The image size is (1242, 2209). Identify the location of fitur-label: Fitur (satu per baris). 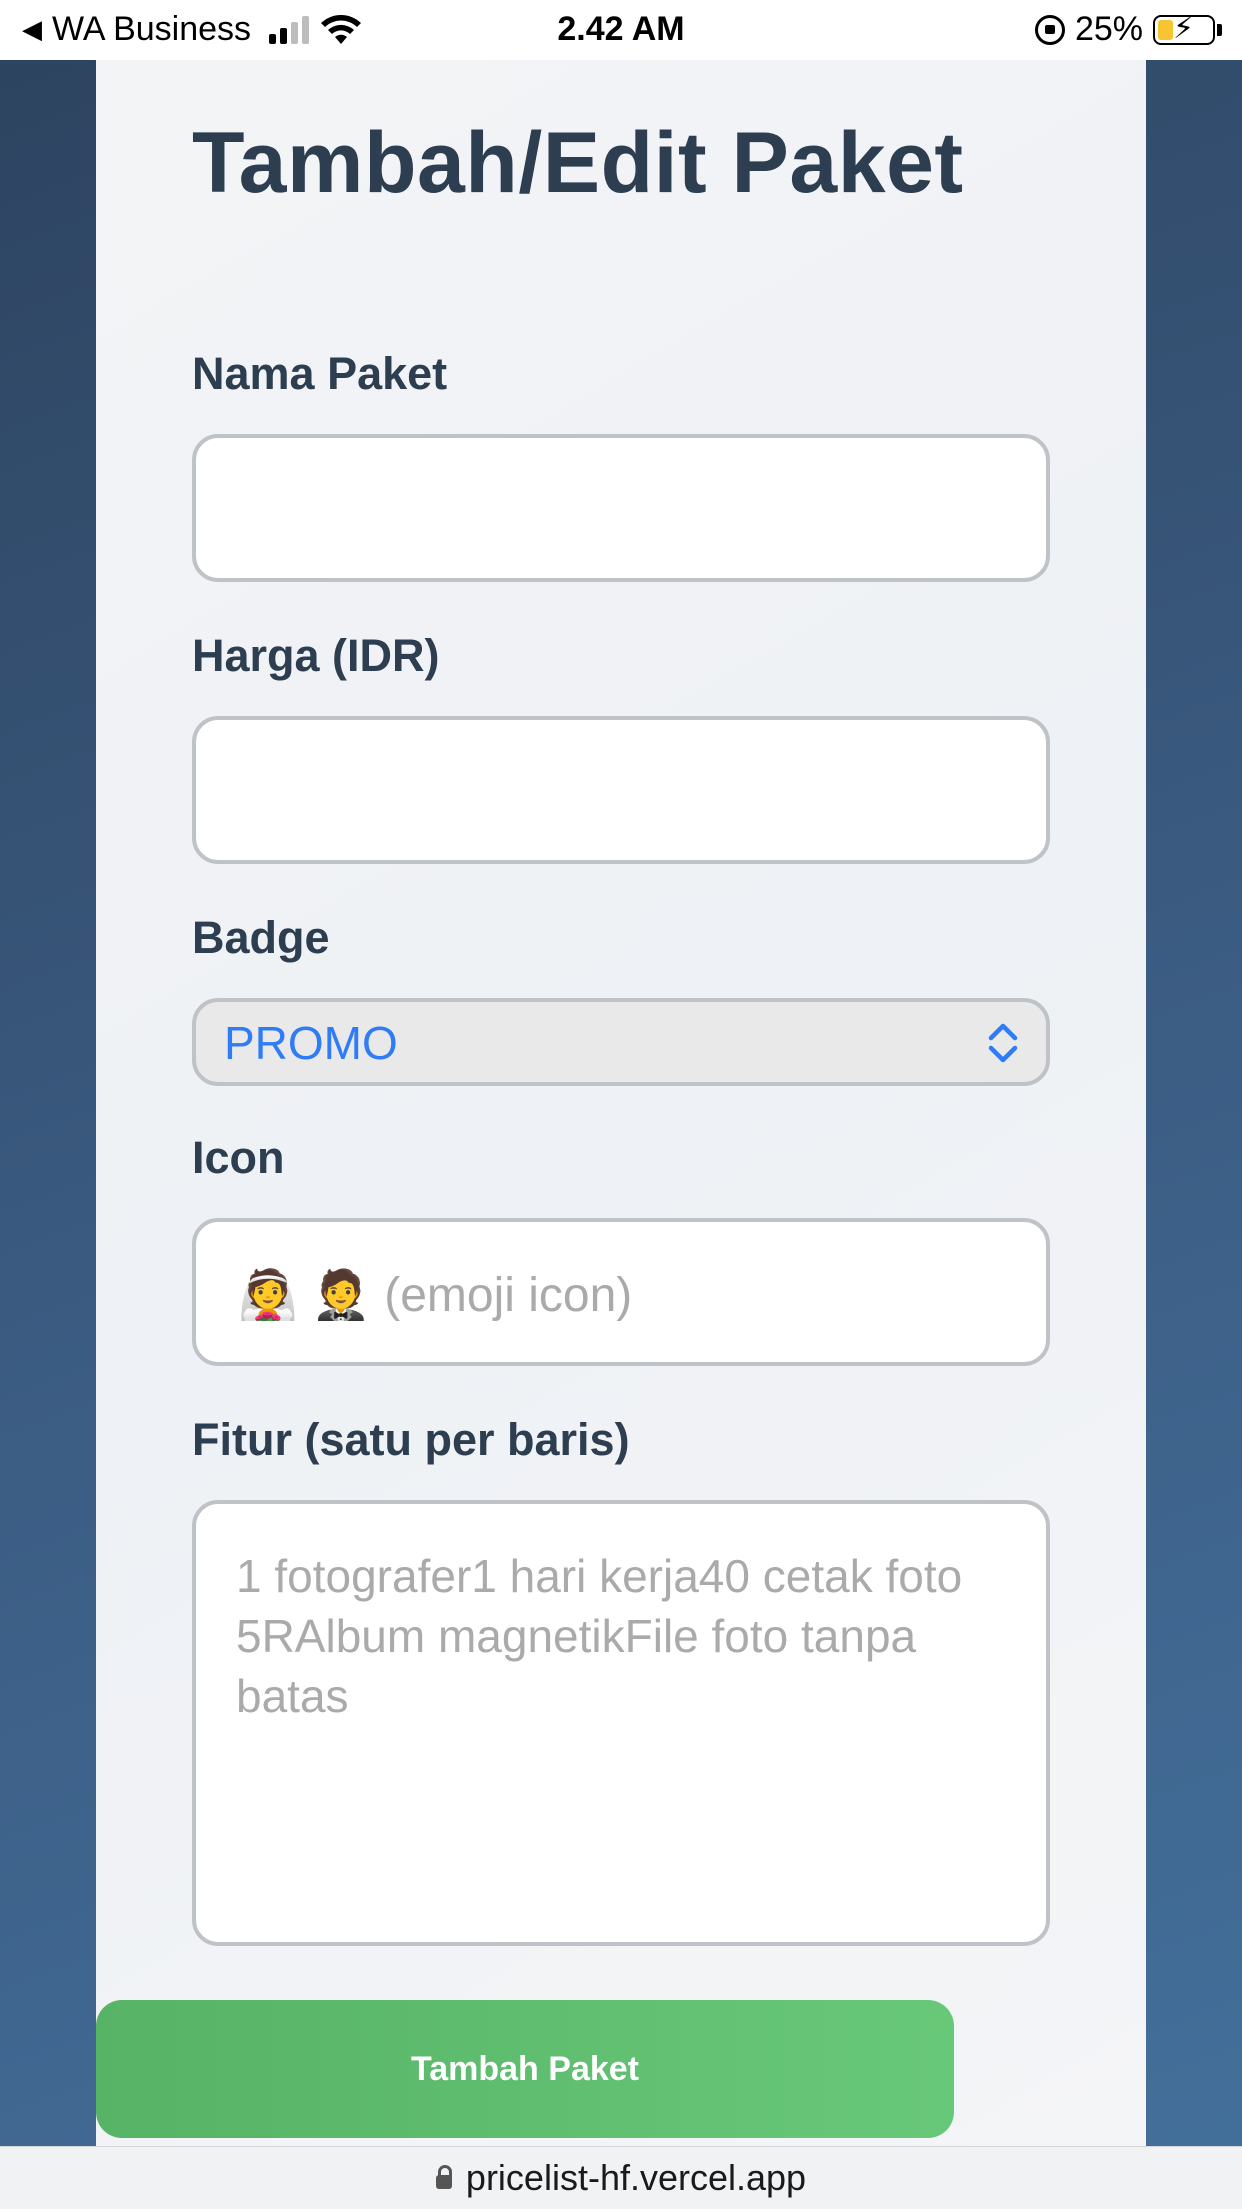
(411, 1439).